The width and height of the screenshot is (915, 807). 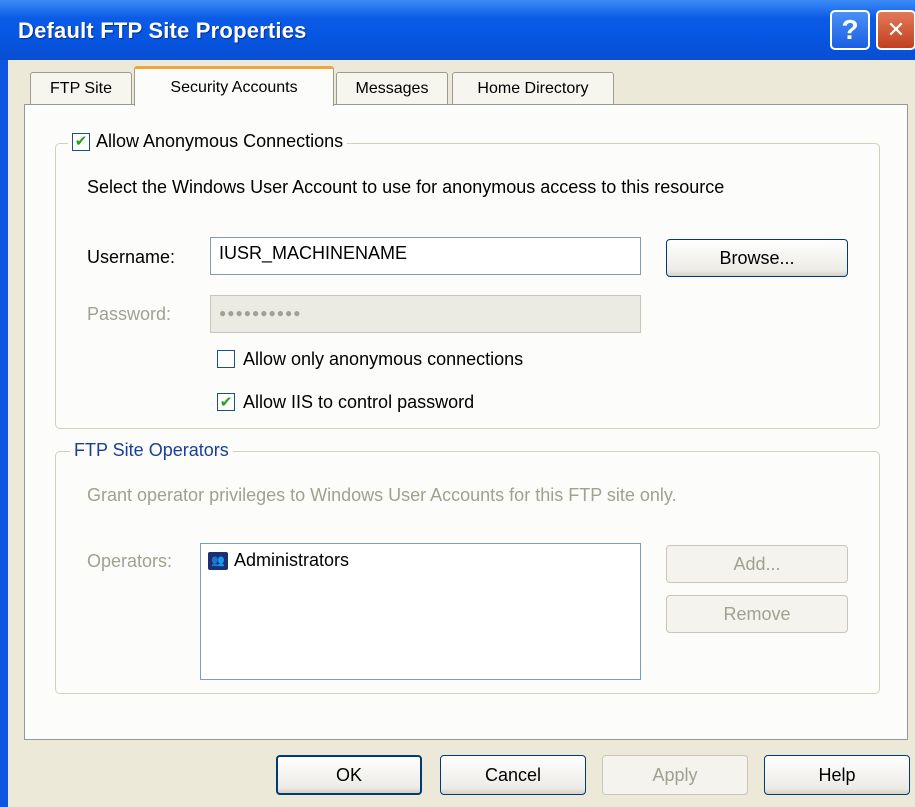 I want to click on allow-only-anonymous-checkbox: ✔, so click(x=226, y=359).